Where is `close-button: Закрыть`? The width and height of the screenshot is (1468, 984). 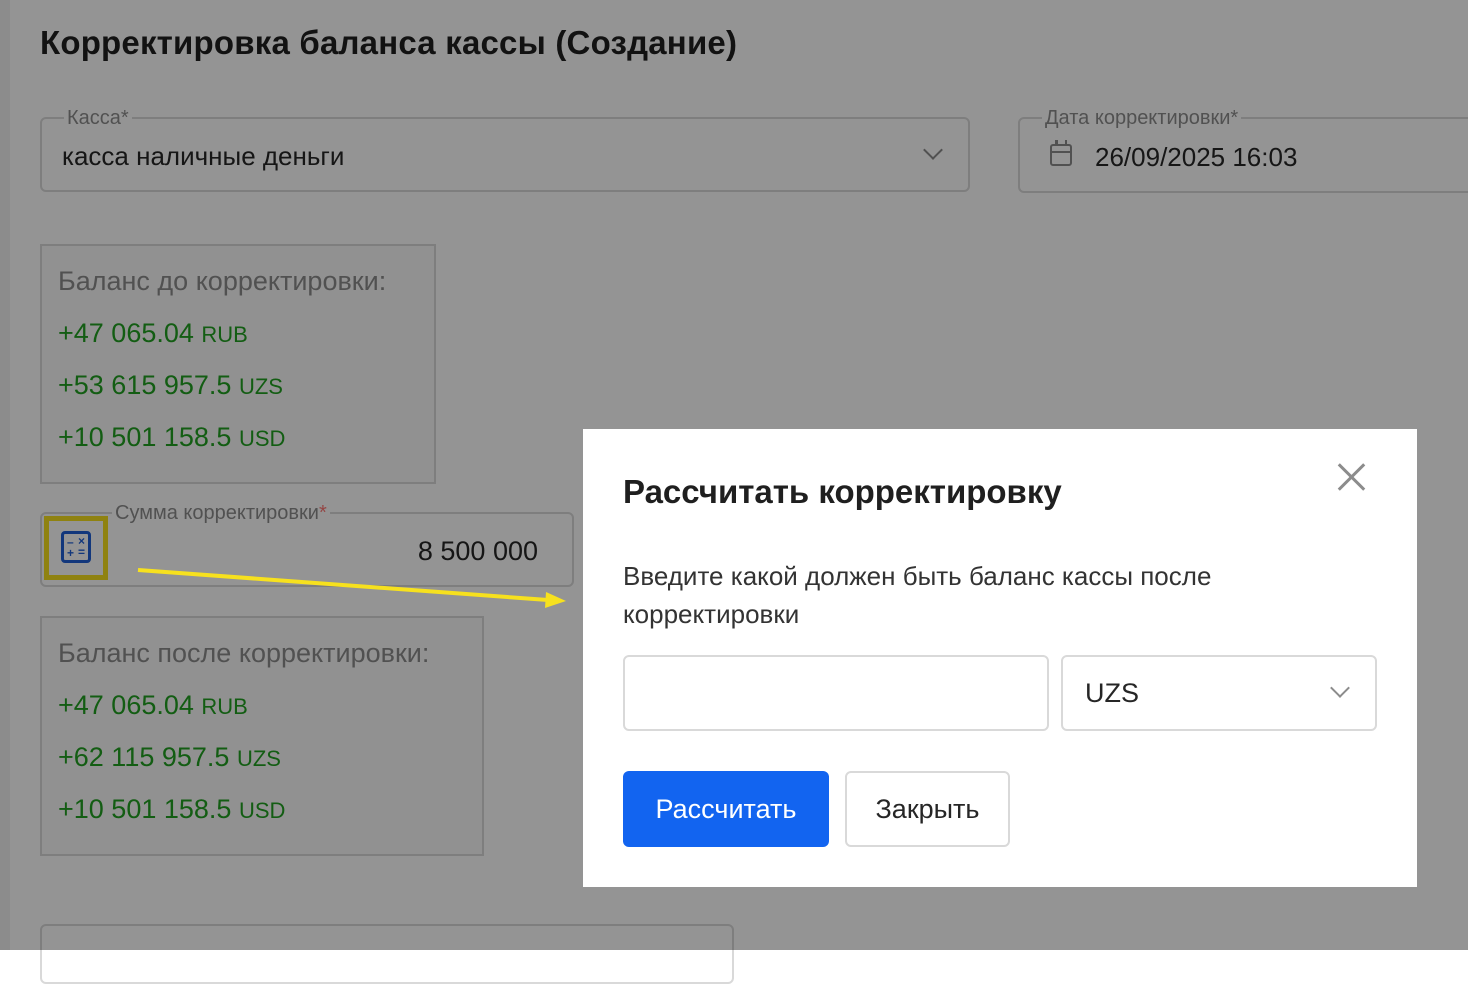 close-button: Закрыть is located at coordinates (927, 809).